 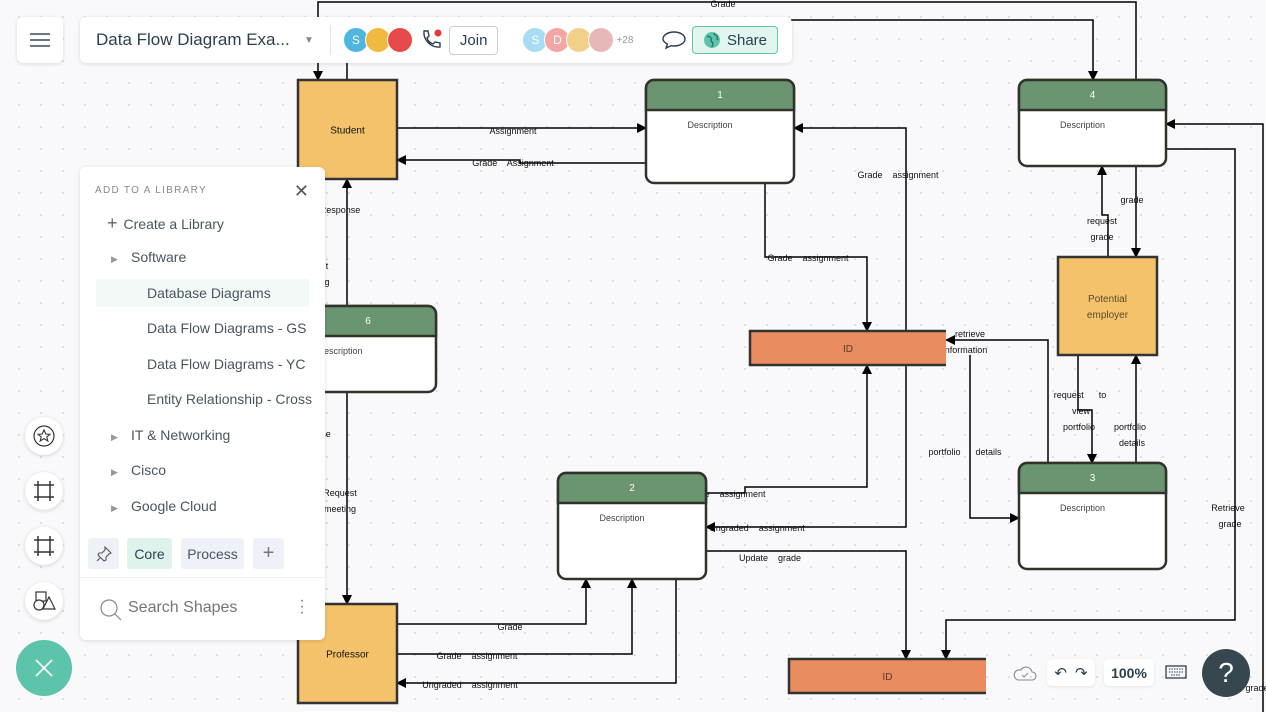 I want to click on more-options-icon: · · ·, so click(x=302, y=607).